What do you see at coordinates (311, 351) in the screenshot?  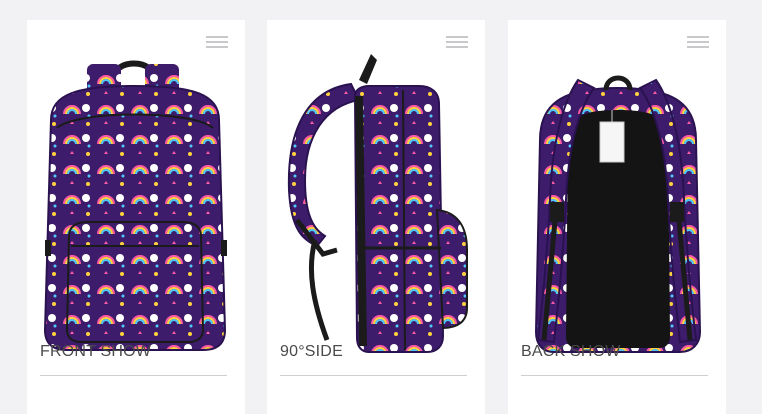 I see `card-caption: 90°SIDE` at bounding box center [311, 351].